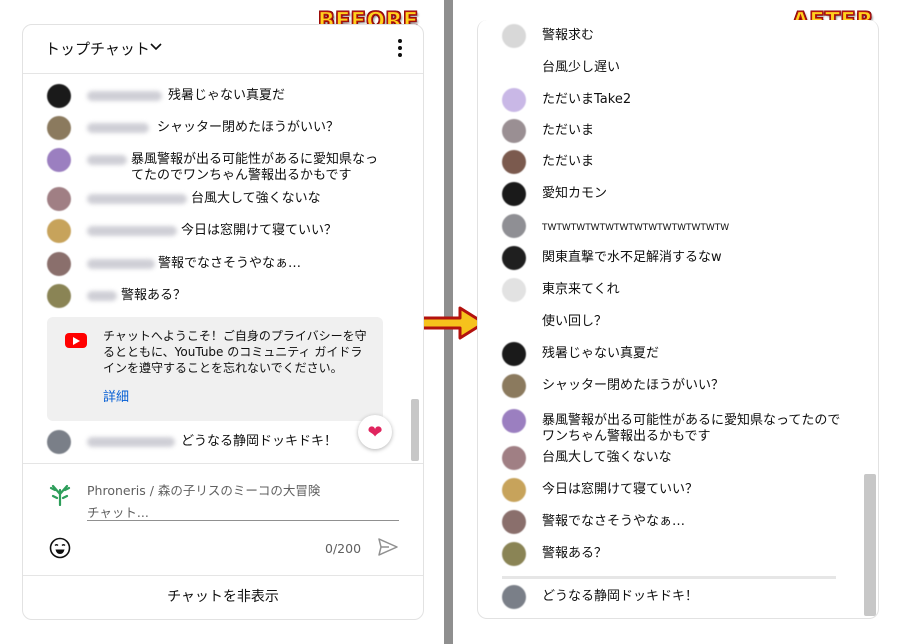  What do you see at coordinates (581, 289) in the screenshot?
I see `message-text: 東京来てくれ` at bounding box center [581, 289].